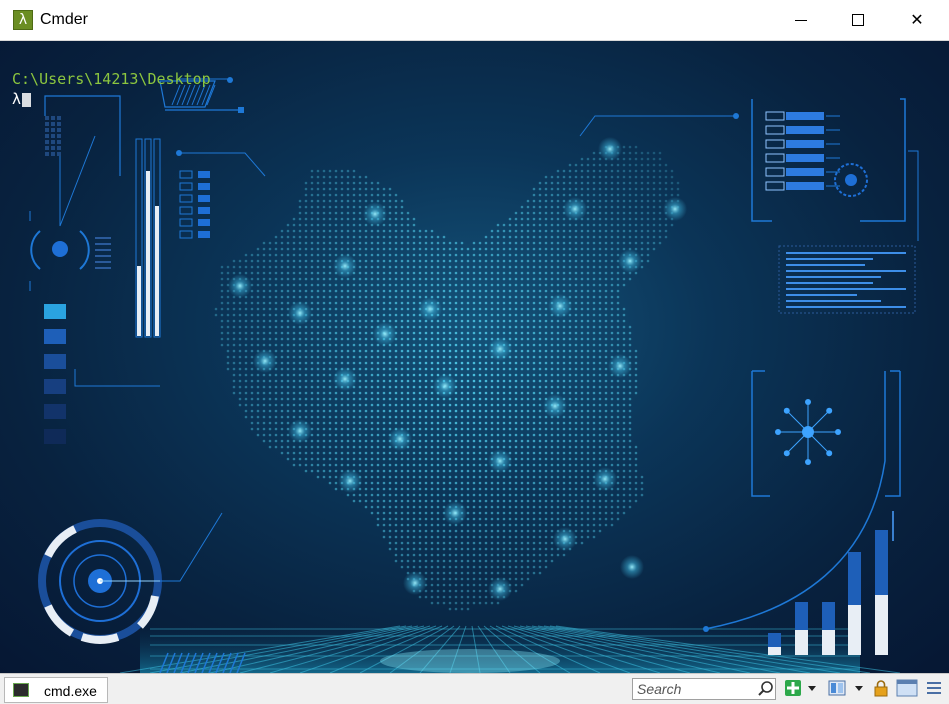 The height and width of the screenshot is (704, 949). I want to click on search-icon, so click(766, 689).